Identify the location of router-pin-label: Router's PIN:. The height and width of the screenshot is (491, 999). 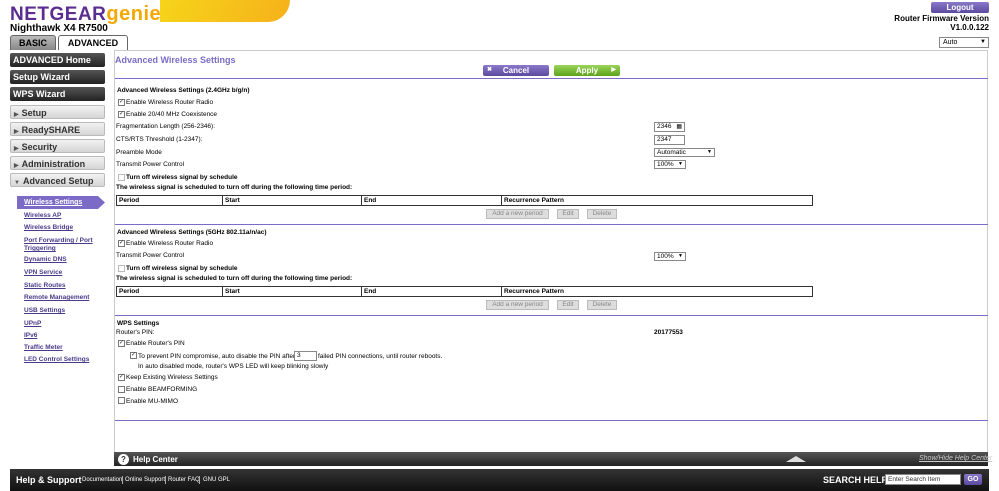
(135, 332).